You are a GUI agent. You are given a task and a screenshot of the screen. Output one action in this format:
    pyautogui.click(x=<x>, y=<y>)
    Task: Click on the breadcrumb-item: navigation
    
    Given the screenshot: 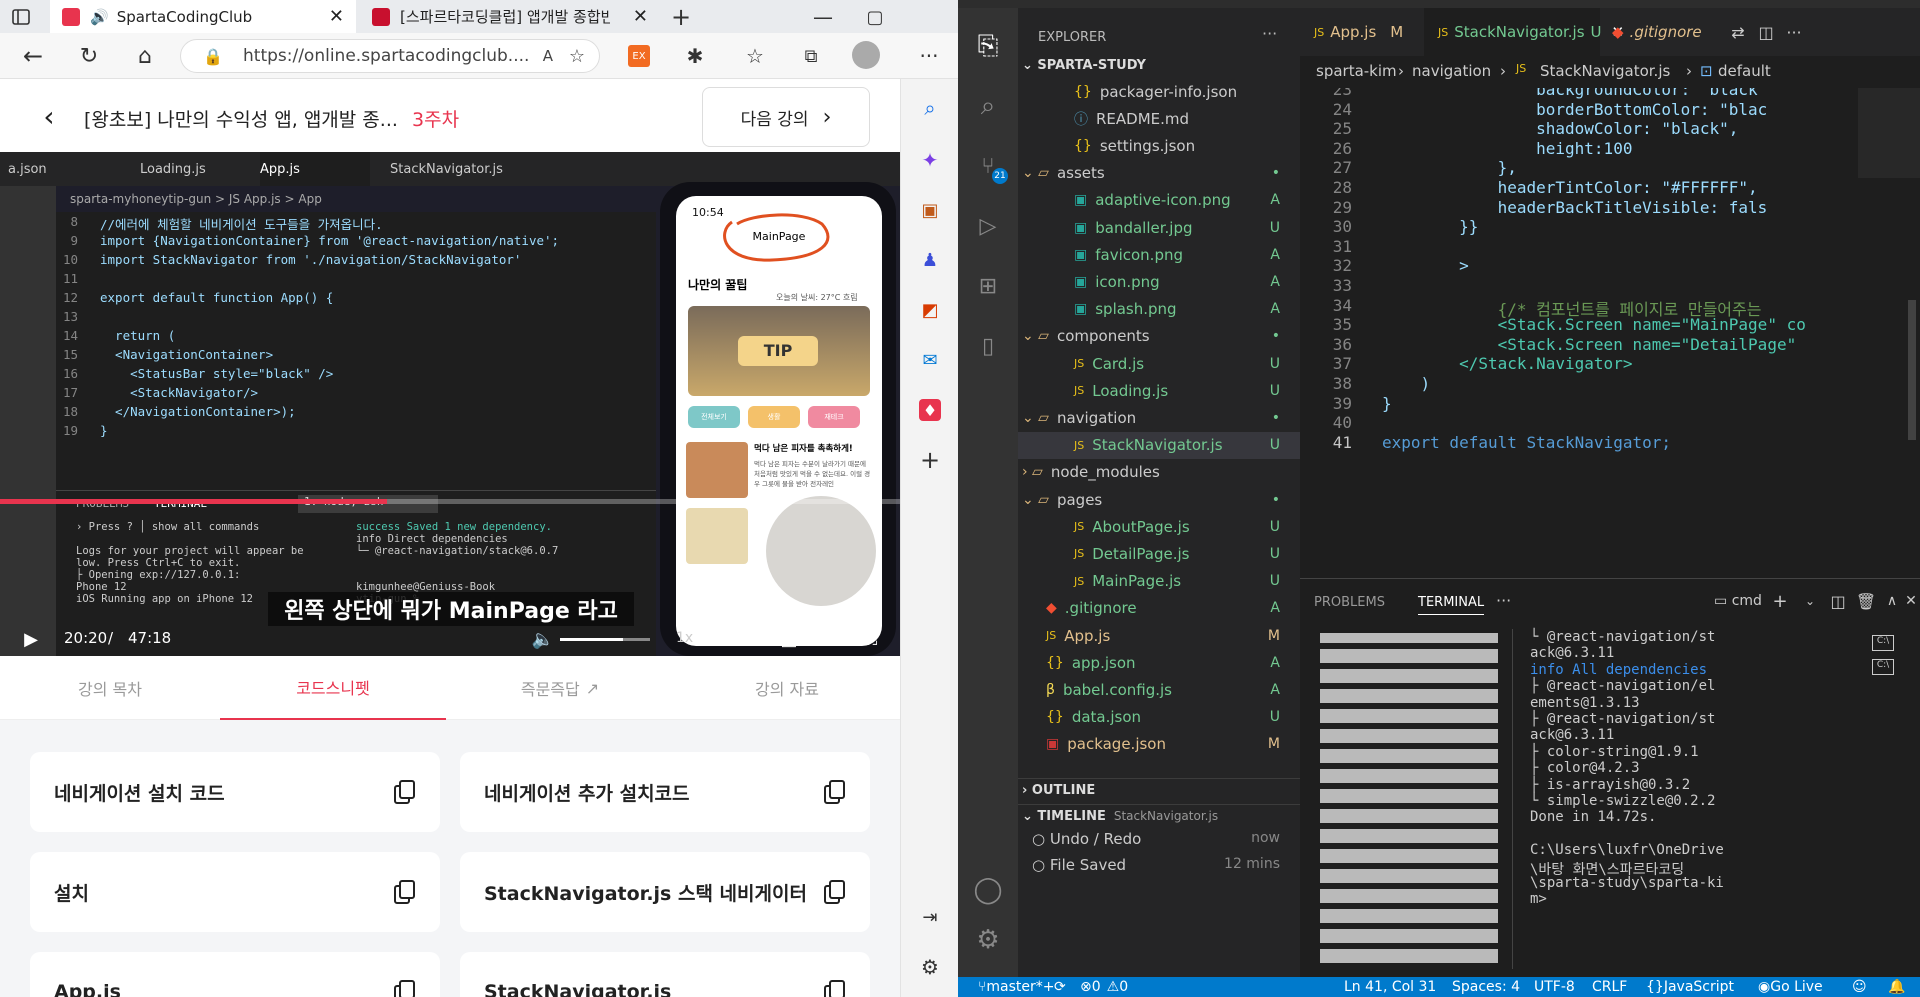 What is the action you would take?
    pyautogui.click(x=1451, y=71)
    